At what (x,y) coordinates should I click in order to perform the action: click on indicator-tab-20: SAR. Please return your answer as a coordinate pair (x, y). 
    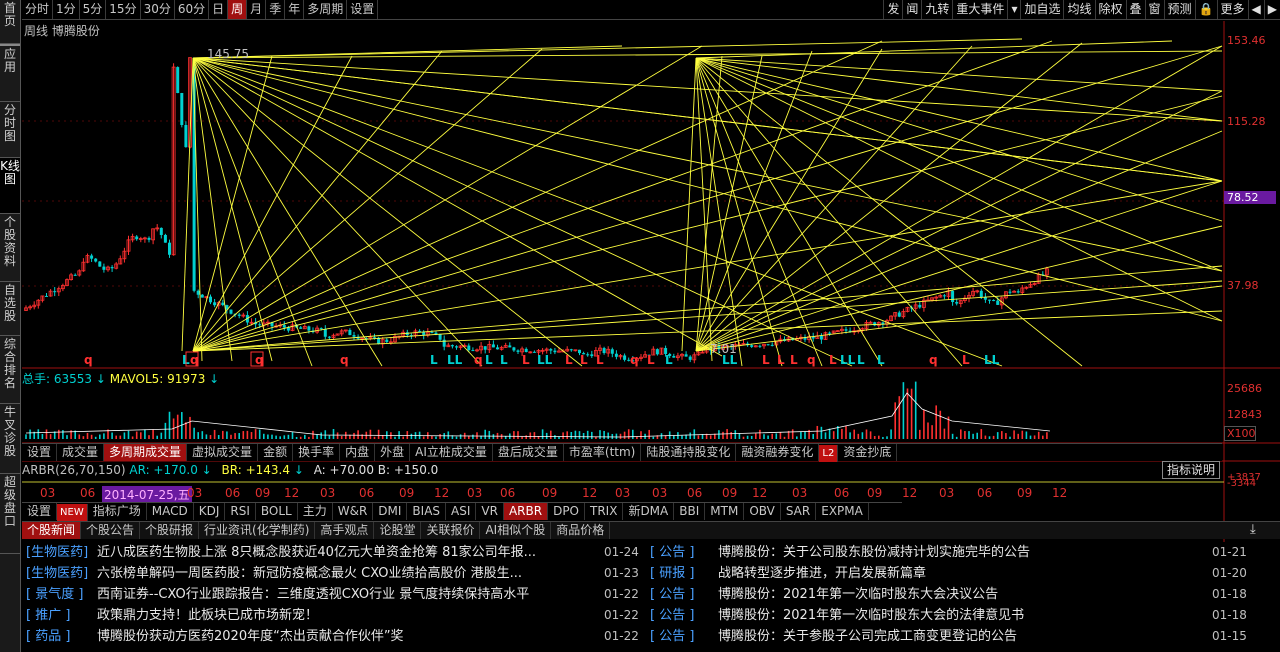
    Looking at the image, I should click on (799, 511).